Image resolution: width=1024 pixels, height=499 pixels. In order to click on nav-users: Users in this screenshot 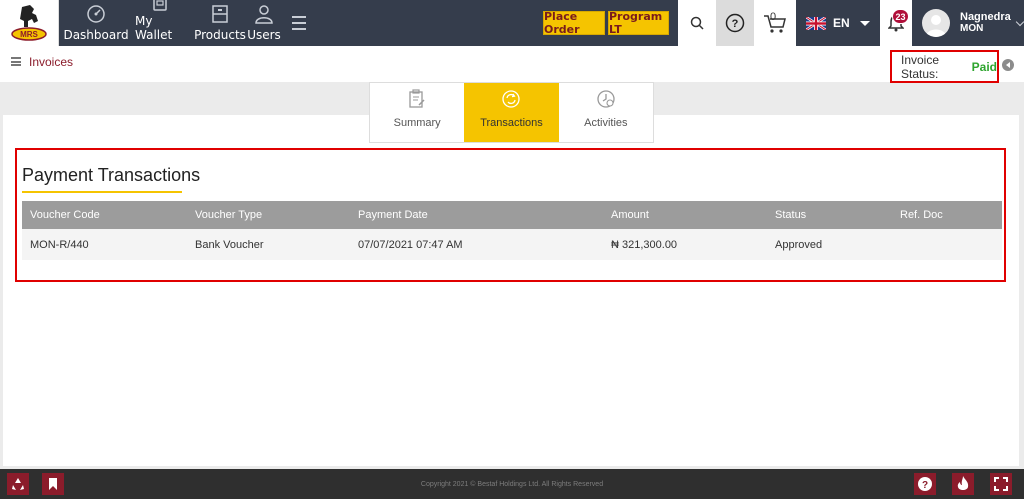, I will do `click(264, 23)`.